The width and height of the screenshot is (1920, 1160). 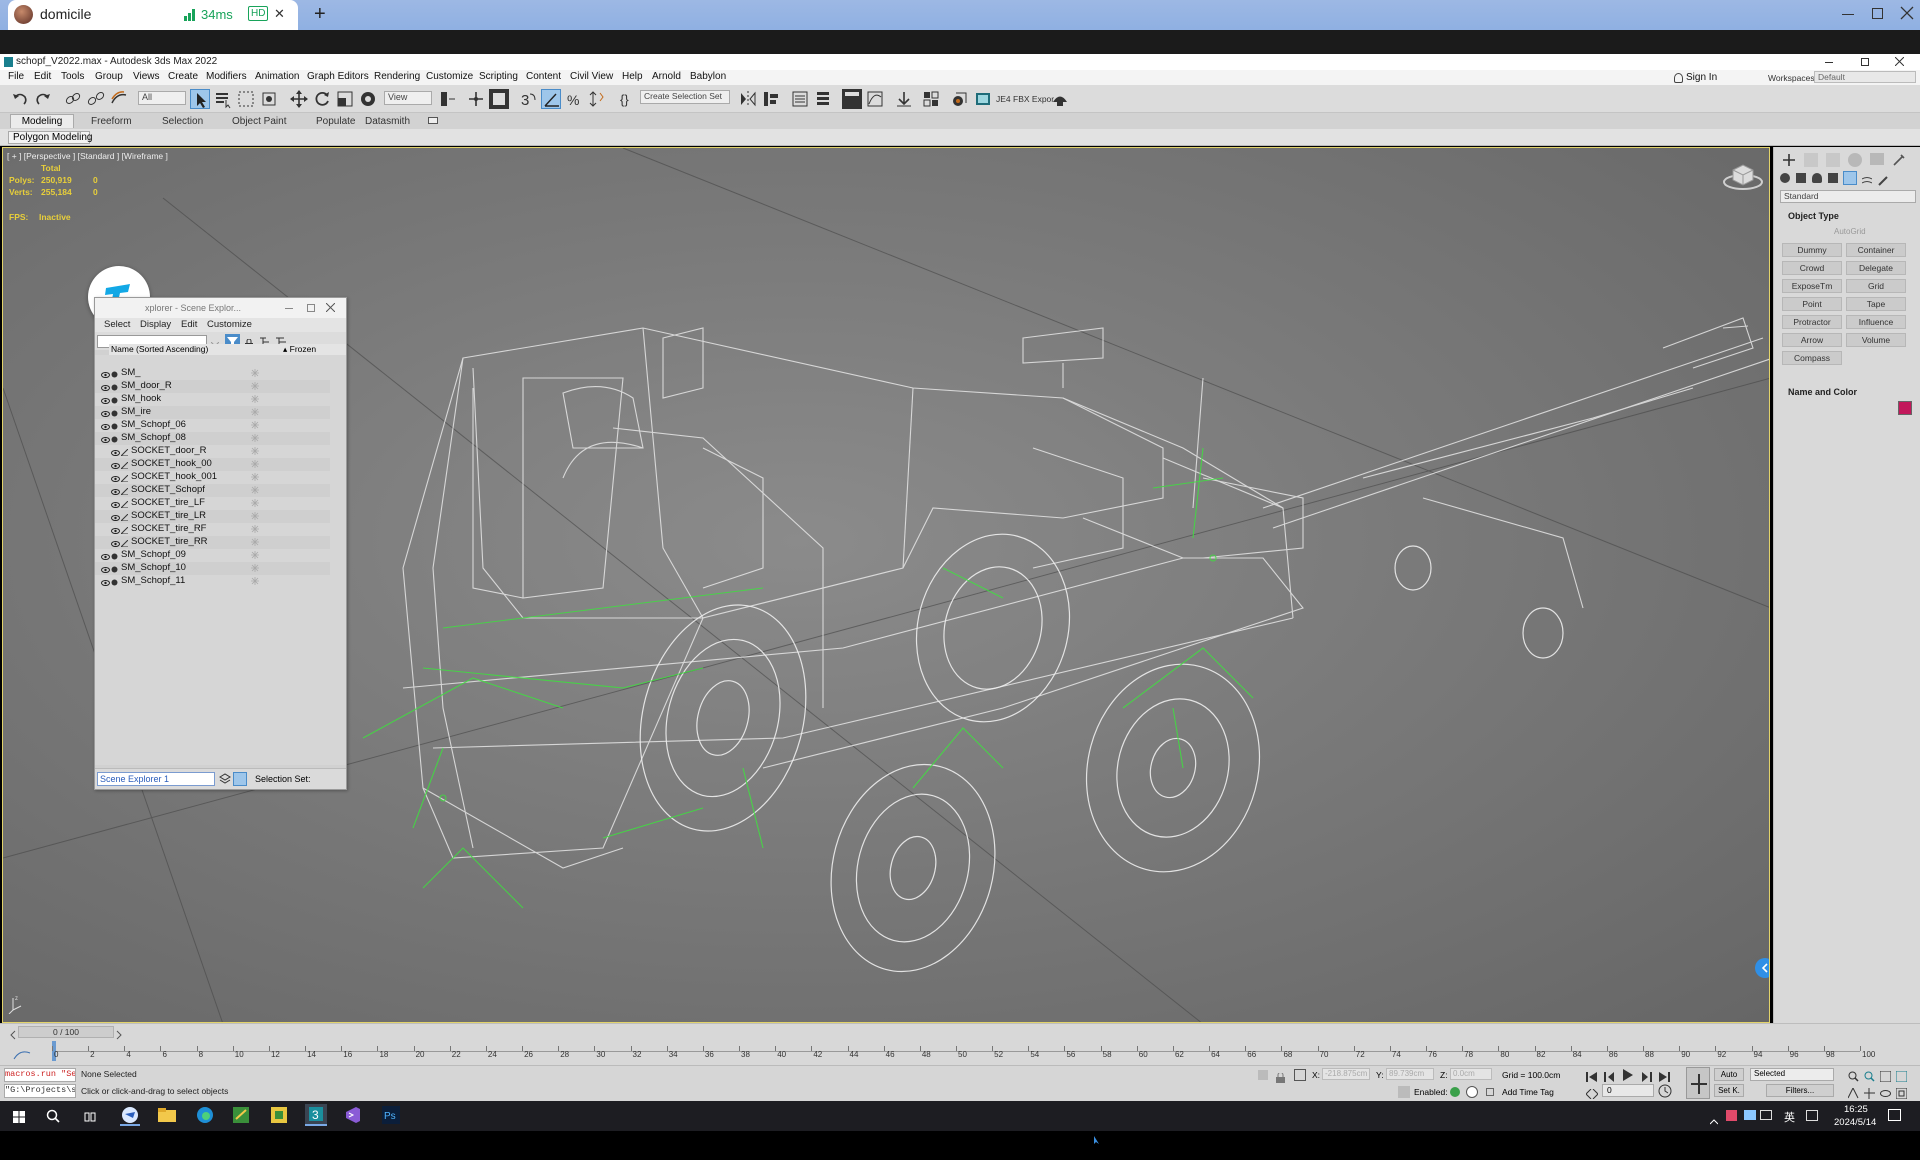 I want to click on set-key-button: Set K., so click(x=1729, y=1090).